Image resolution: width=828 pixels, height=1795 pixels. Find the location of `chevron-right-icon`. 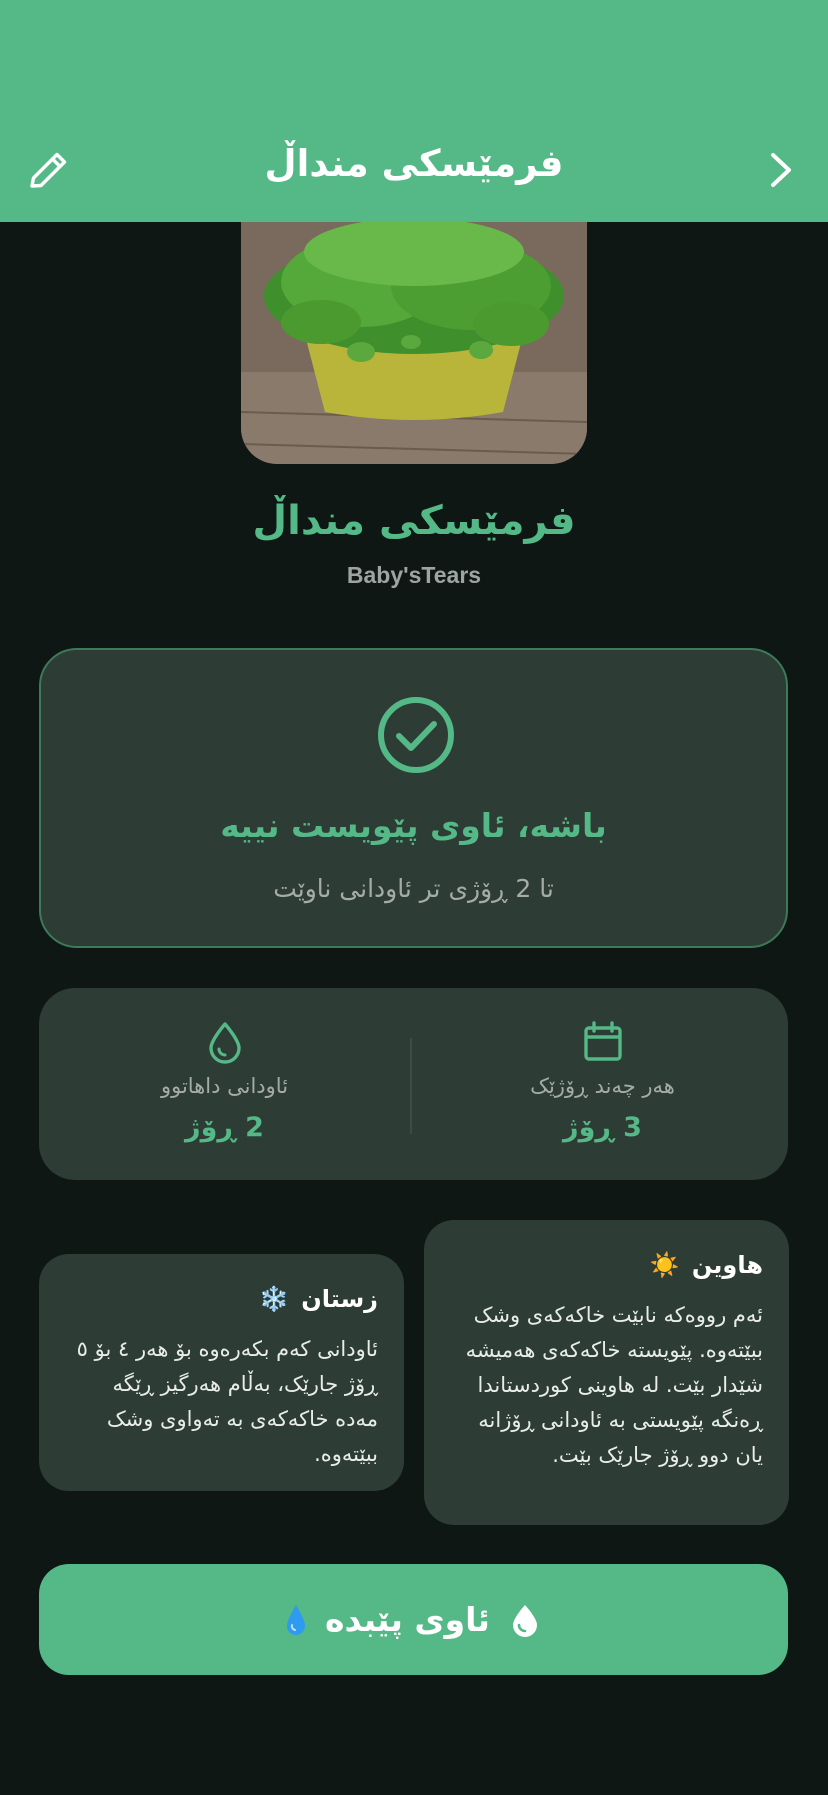

chevron-right-icon is located at coordinates (781, 170).